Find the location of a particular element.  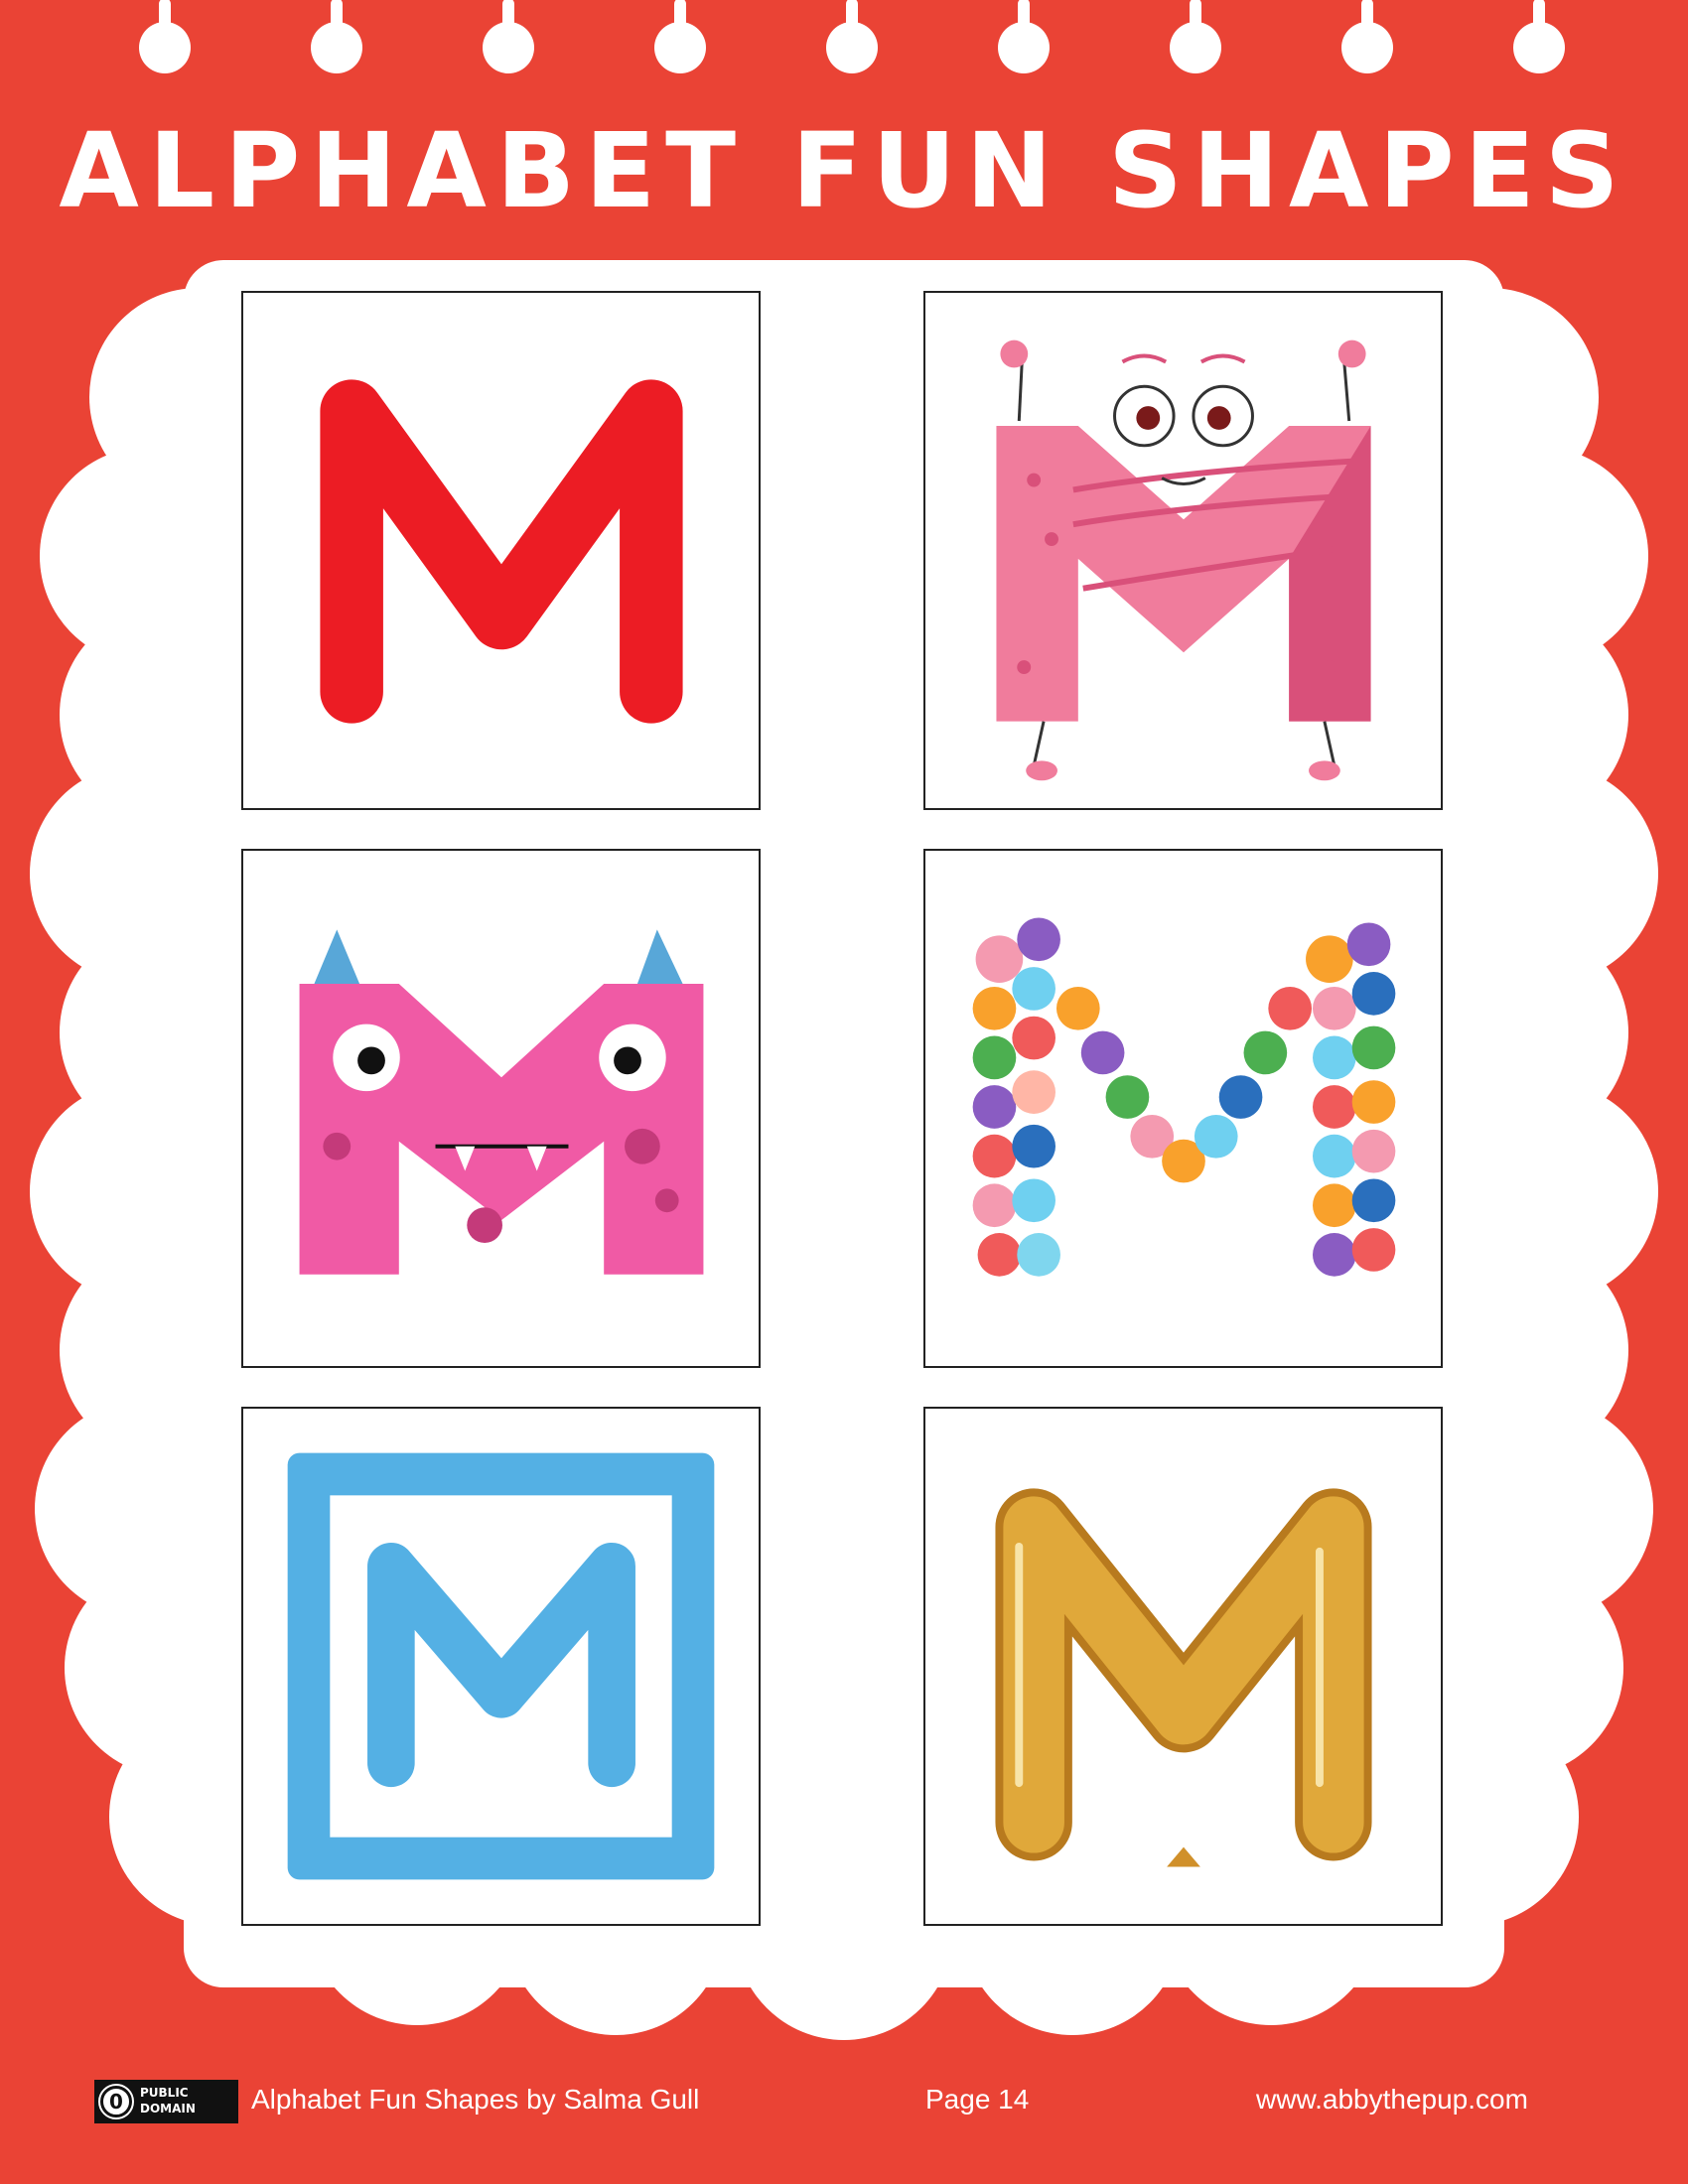

gold-balloon-m-icon is located at coordinates (1183, 1677).